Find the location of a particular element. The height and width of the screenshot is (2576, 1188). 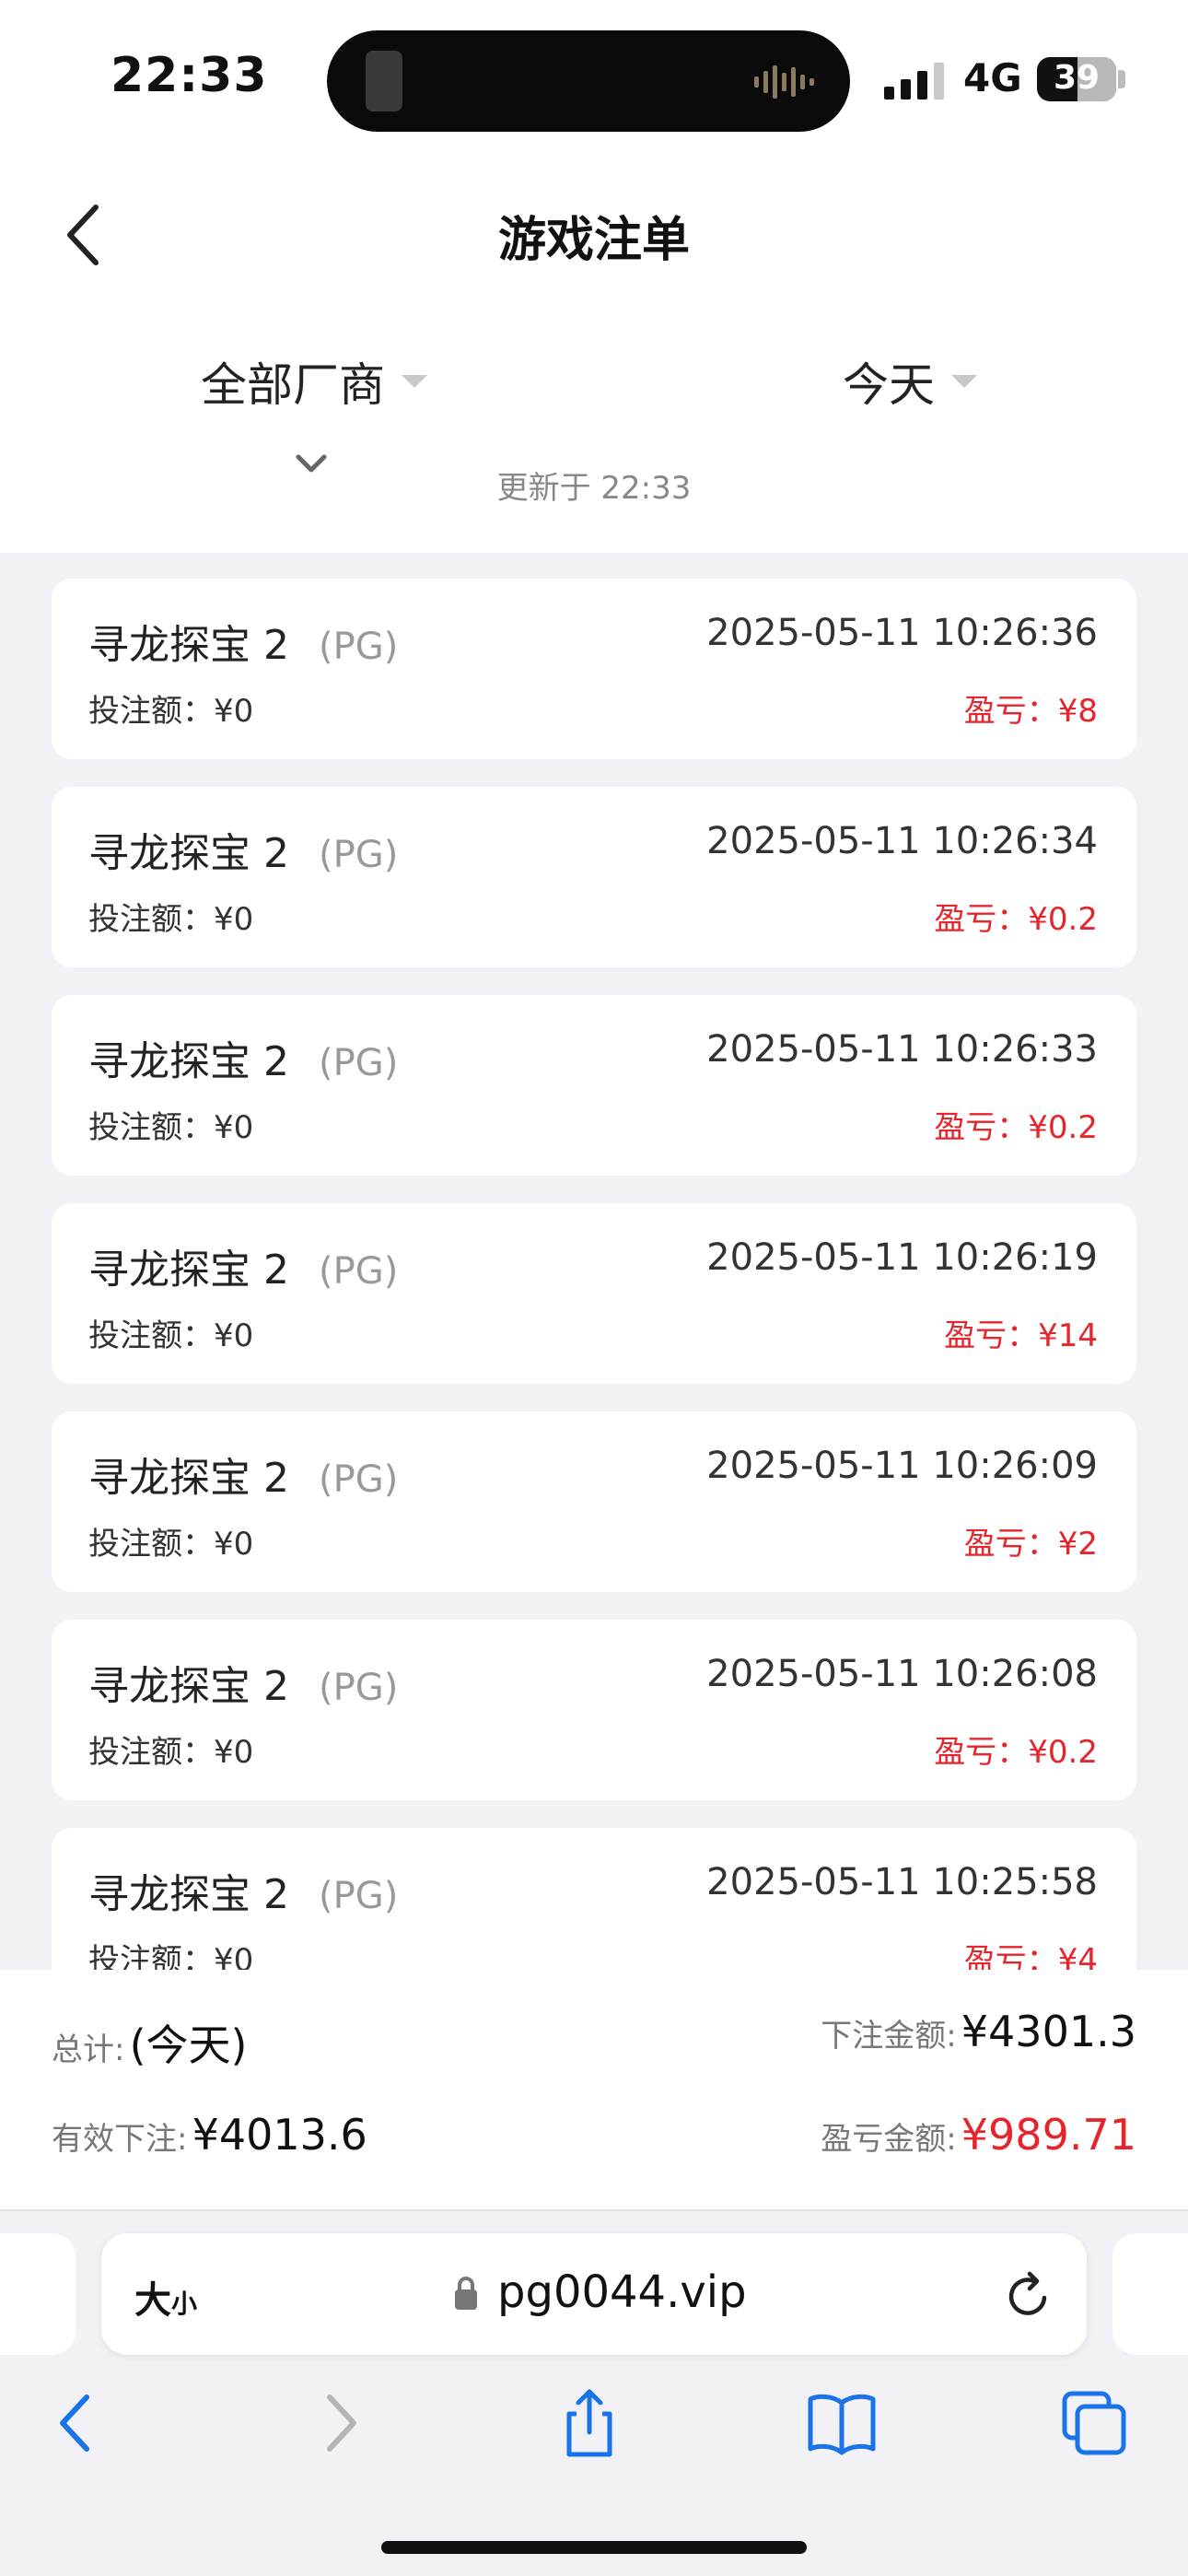

date-filter-label: 今天 is located at coordinates (889, 385).